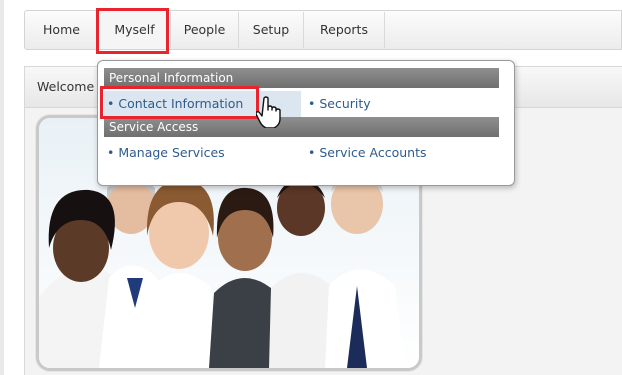 The width and height of the screenshot is (622, 375). Describe the element at coordinates (66, 86) in the screenshot. I see `panel-title: Welcome` at that location.